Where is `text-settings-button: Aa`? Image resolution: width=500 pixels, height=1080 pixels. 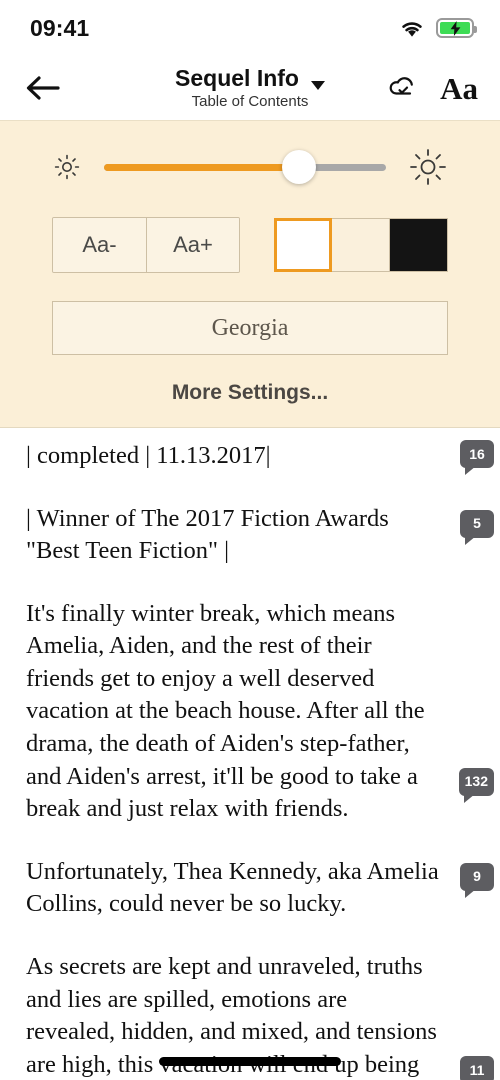
text-settings-button: Aa is located at coordinates (459, 88).